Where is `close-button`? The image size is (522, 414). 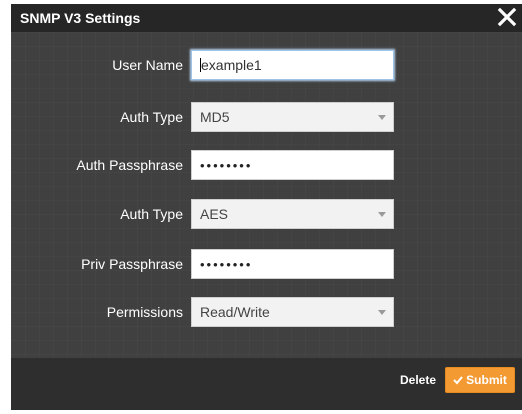
close-button is located at coordinates (507, 17).